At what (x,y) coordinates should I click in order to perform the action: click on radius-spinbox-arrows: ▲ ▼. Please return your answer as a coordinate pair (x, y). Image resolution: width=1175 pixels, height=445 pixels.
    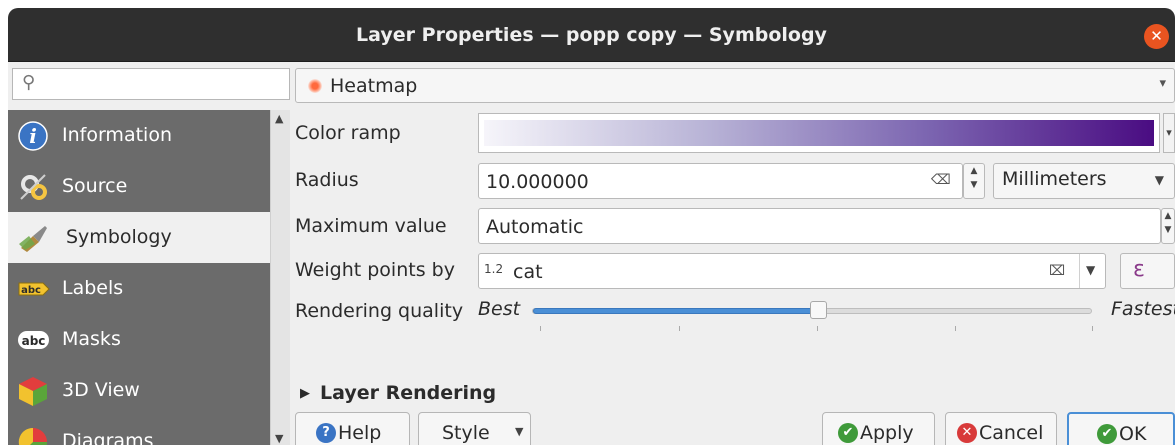
    Looking at the image, I should click on (974, 181).